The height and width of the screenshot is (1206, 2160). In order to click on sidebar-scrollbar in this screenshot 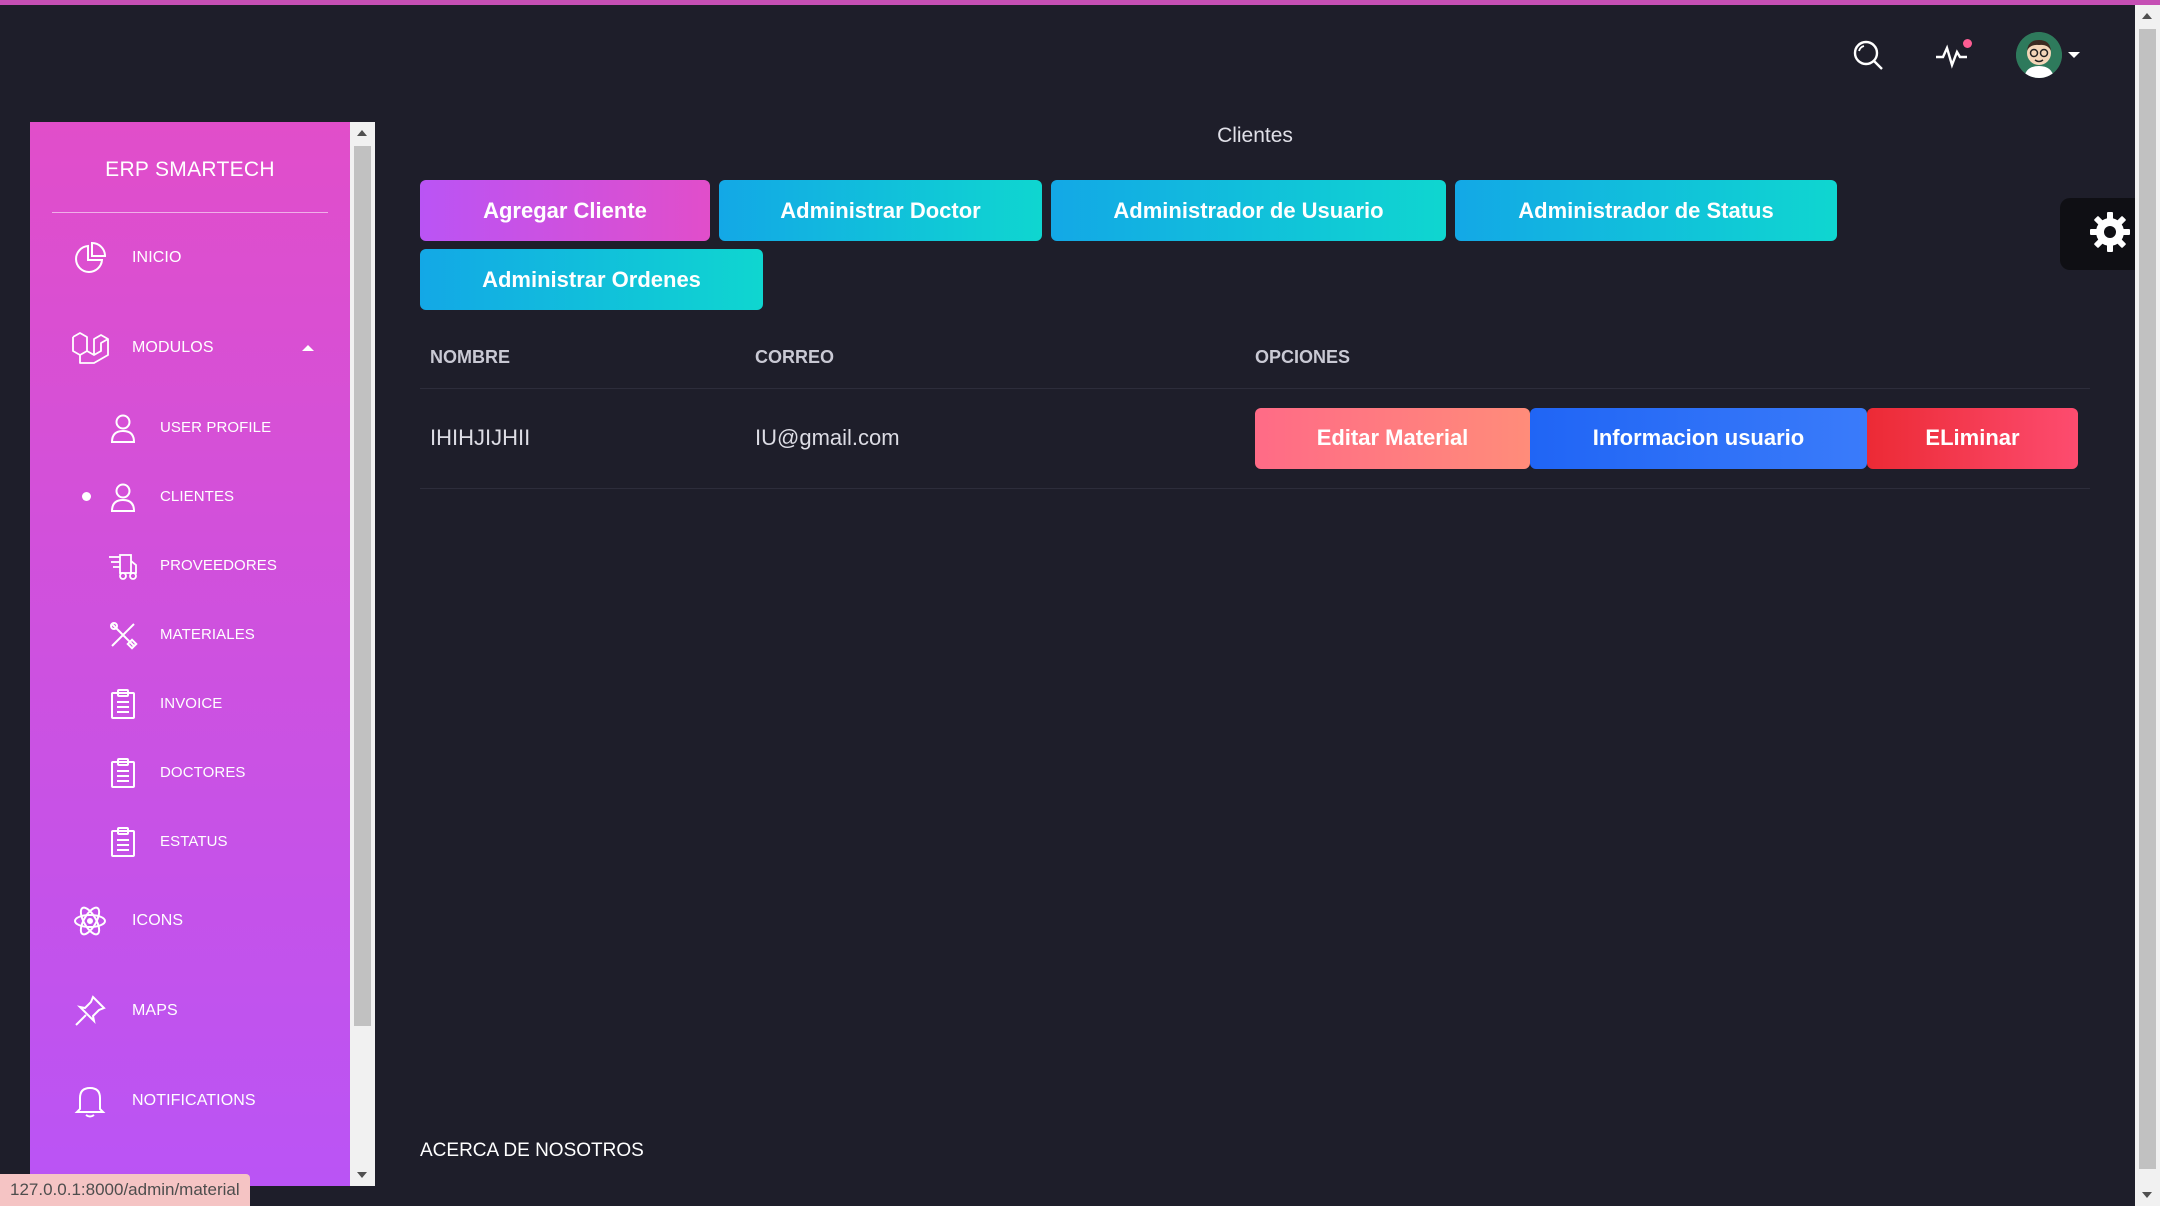, I will do `click(362, 654)`.